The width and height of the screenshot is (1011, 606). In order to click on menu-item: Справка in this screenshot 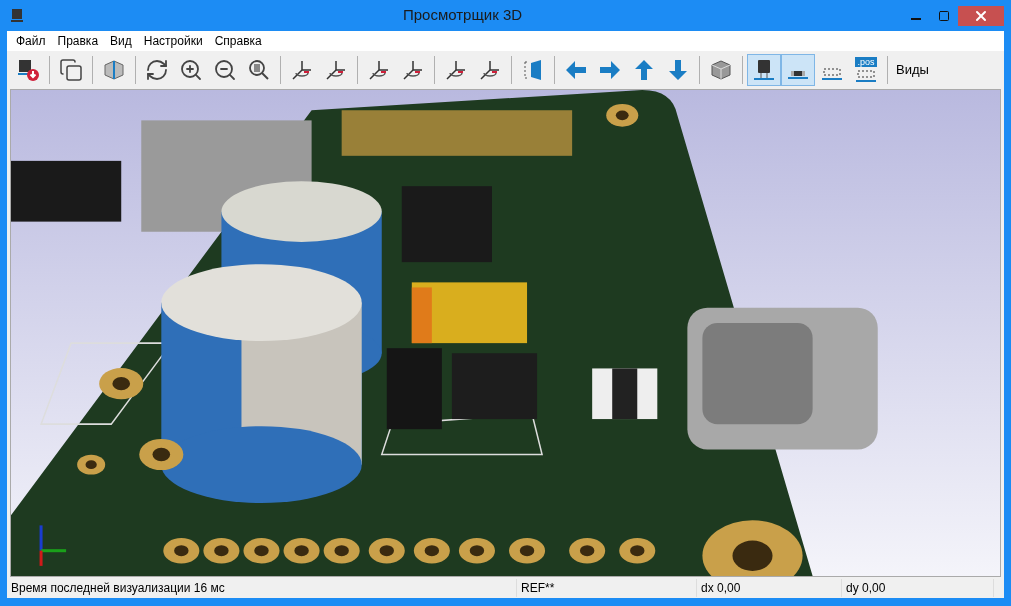, I will do `click(238, 41)`.